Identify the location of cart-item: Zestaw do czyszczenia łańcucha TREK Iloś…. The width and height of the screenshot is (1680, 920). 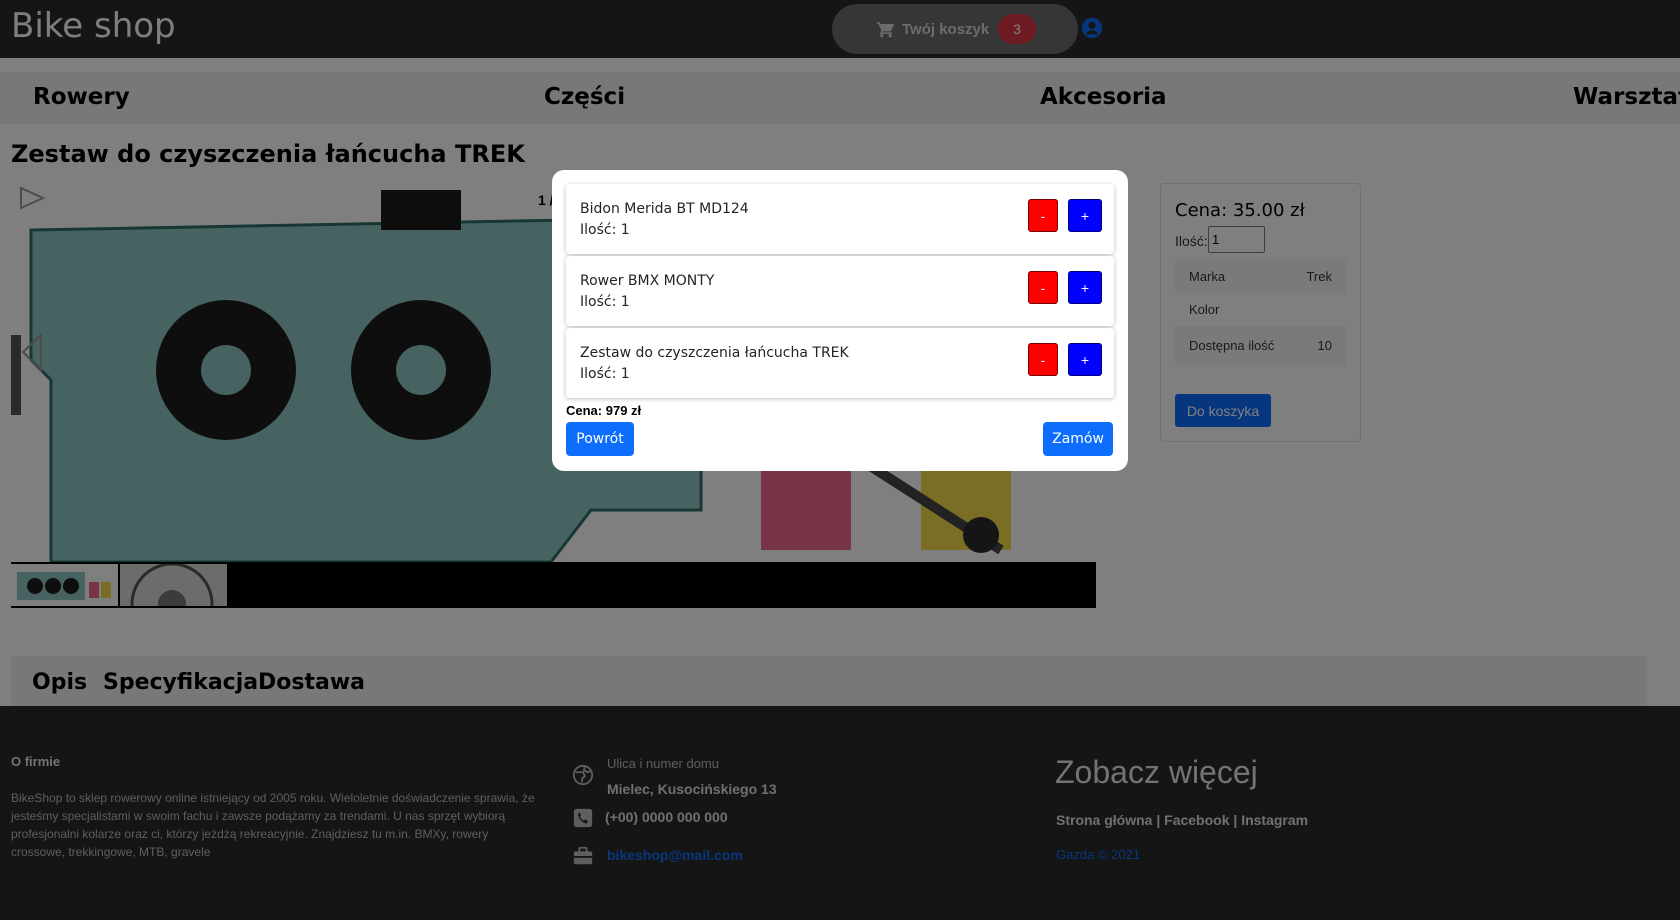
(840, 363).